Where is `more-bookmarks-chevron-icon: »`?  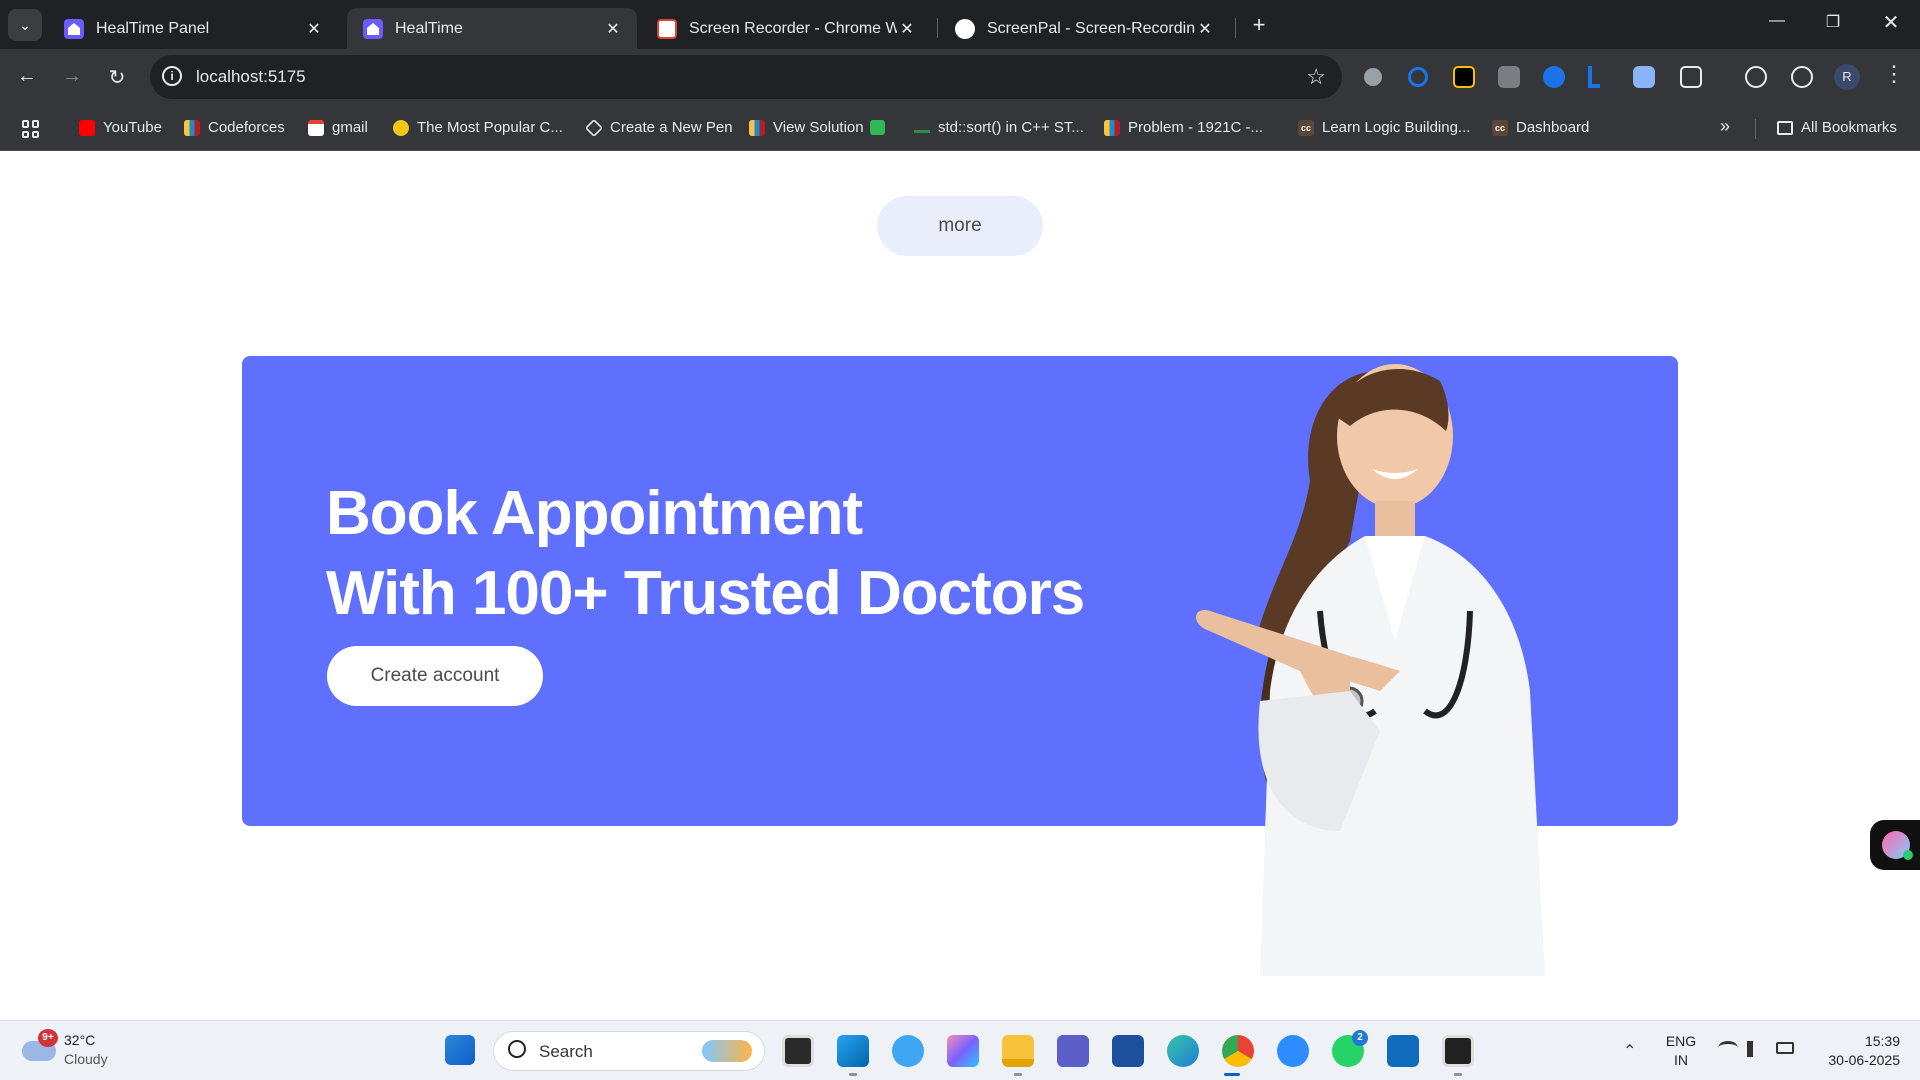
more-bookmarks-chevron-icon: » is located at coordinates (1725, 126).